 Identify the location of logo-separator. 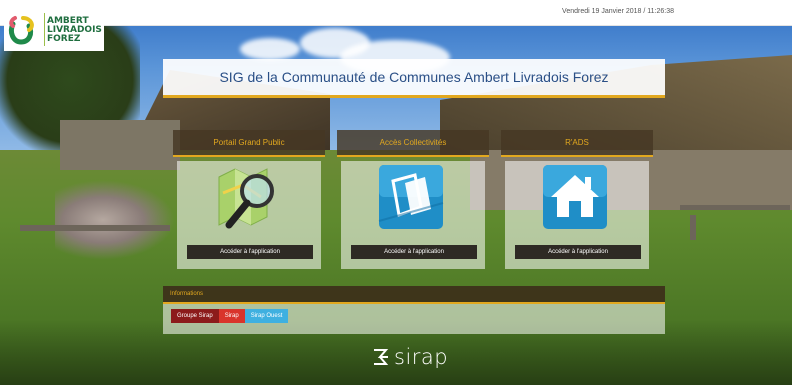
(44, 29).